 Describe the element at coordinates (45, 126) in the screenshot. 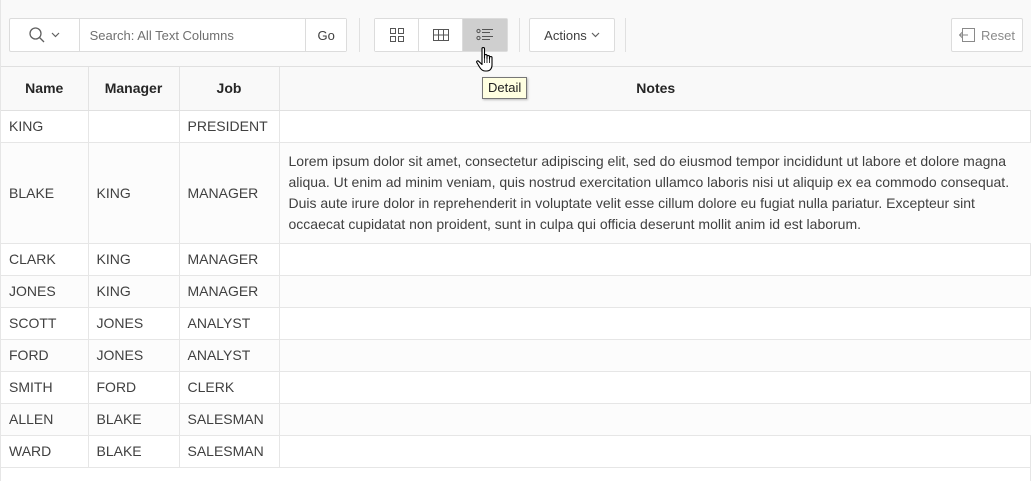

I see `cell-name: KING` at that location.